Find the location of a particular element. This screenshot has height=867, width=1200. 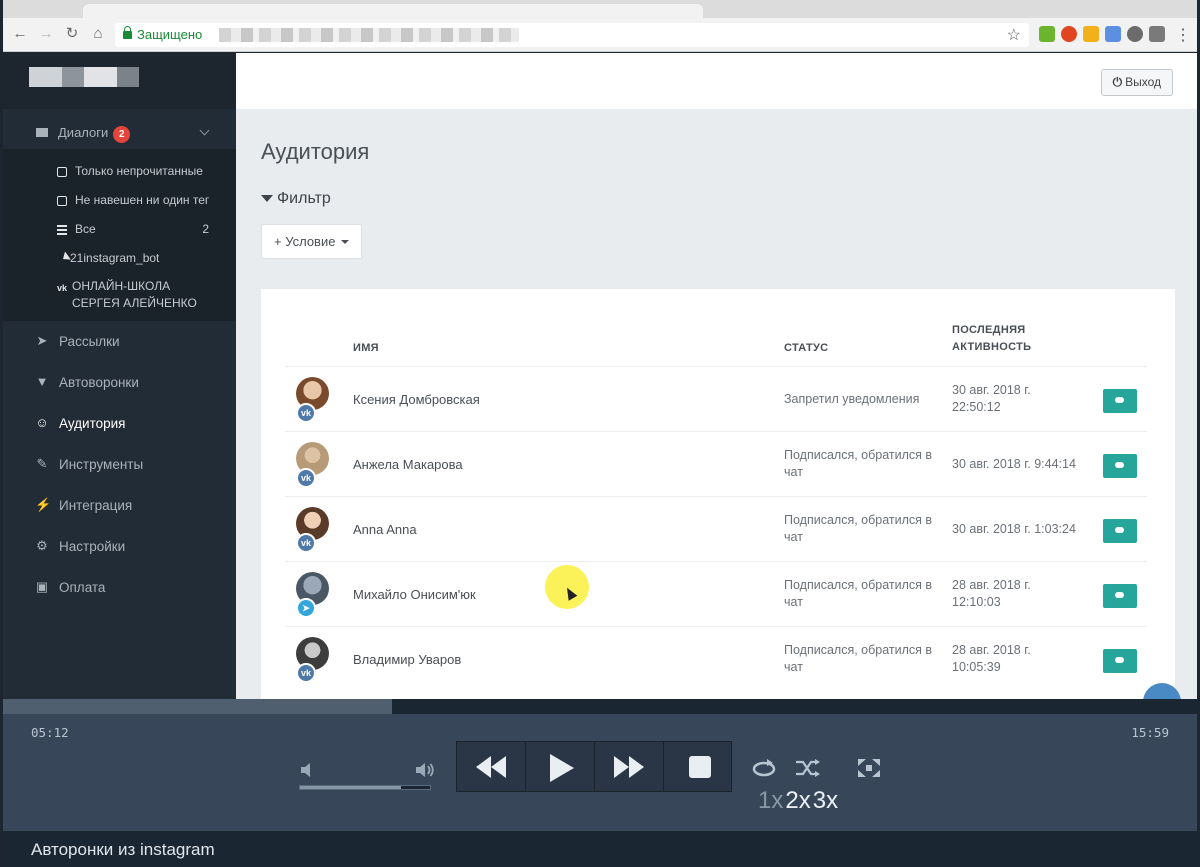

logout-button: ⏻ Выход is located at coordinates (1136, 82).